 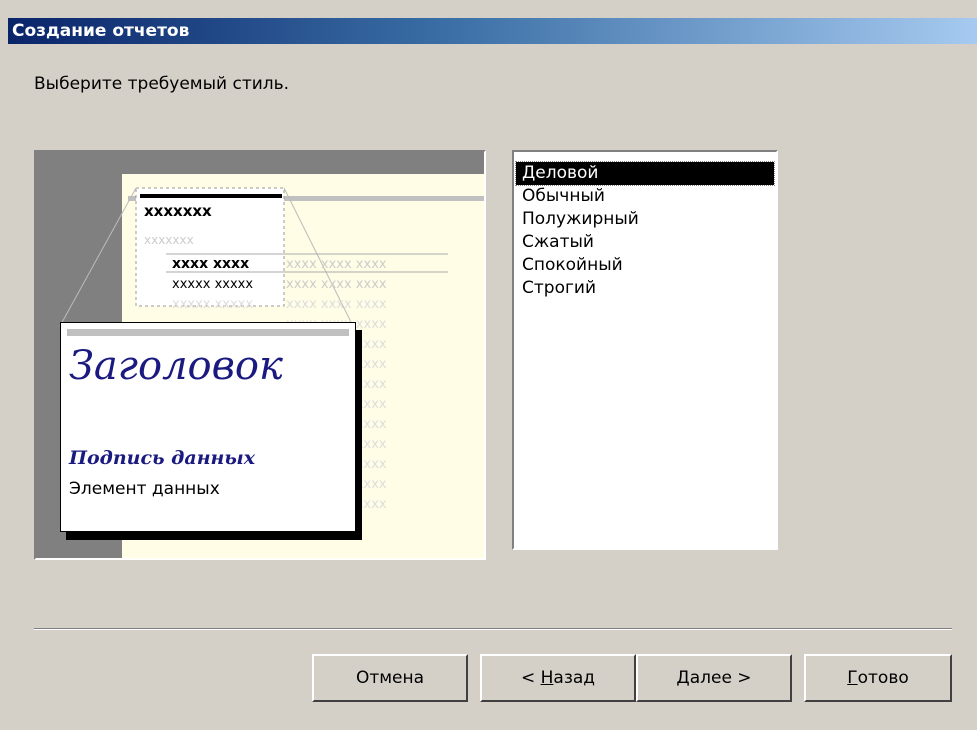 I want to click on cancel-button-label: Отмена, so click(x=390, y=678).